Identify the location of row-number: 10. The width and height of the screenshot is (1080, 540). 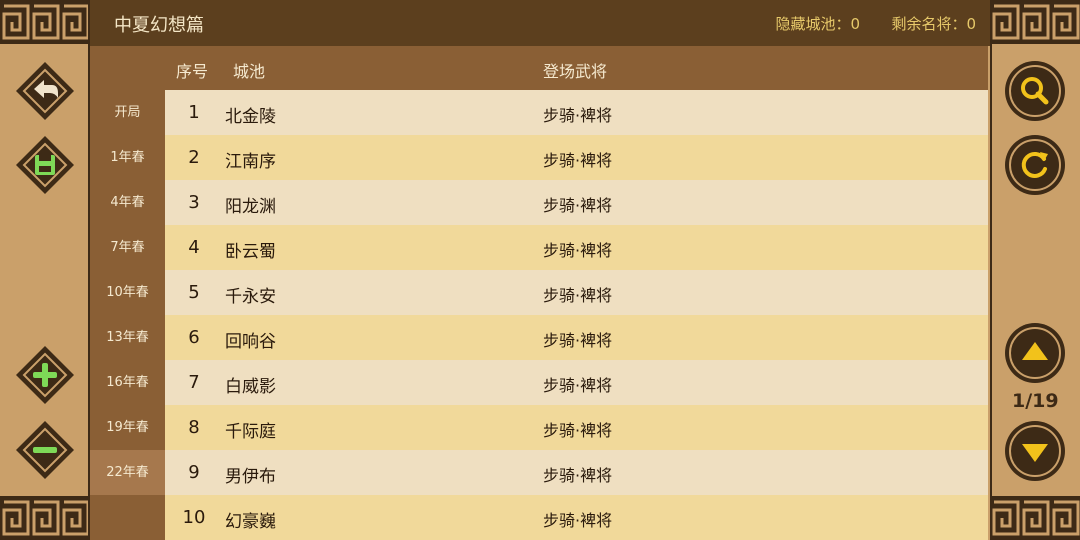
(194, 517).